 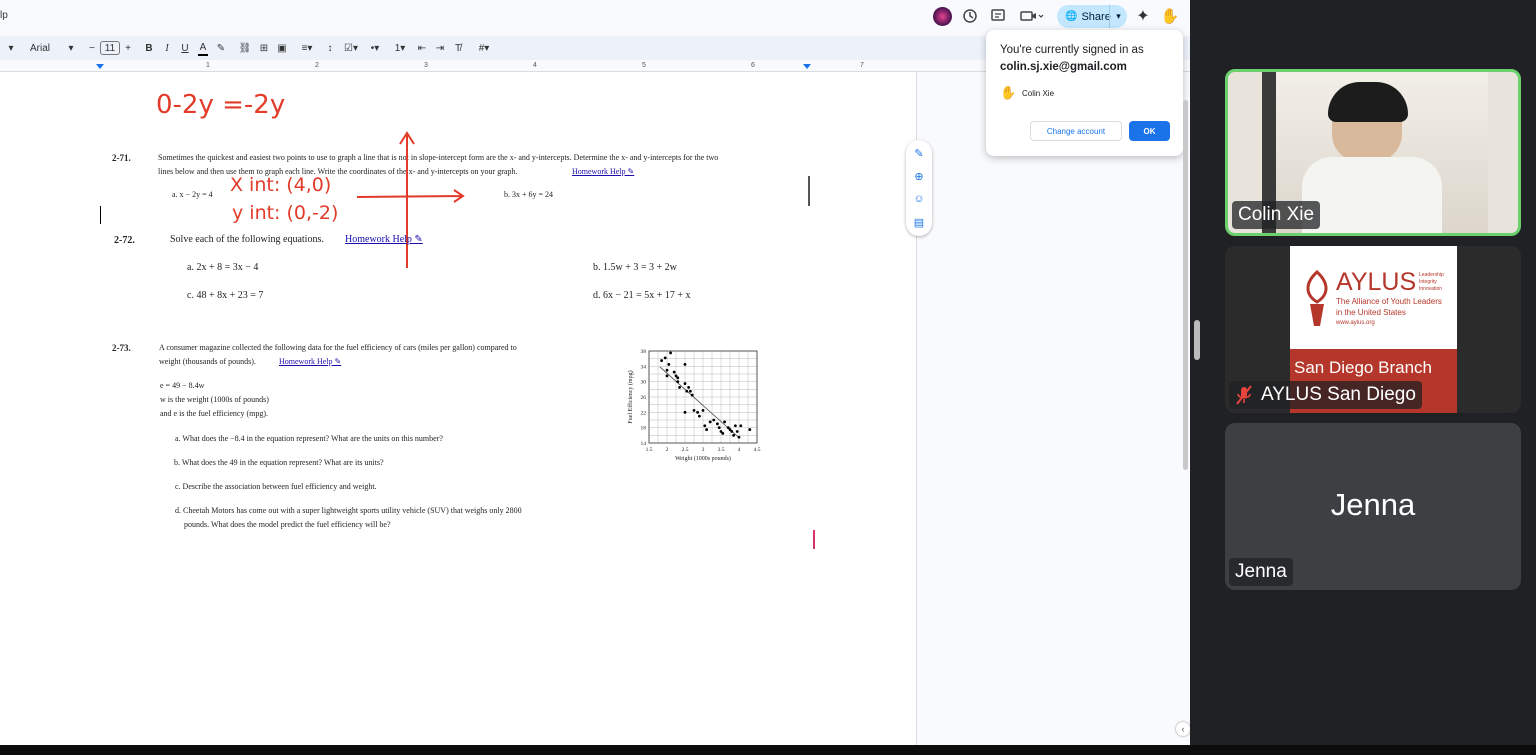 What do you see at coordinates (1373, 506) in the screenshot?
I see `participant-tile: Jenna Jenna` at bounding box center [1373, 506].